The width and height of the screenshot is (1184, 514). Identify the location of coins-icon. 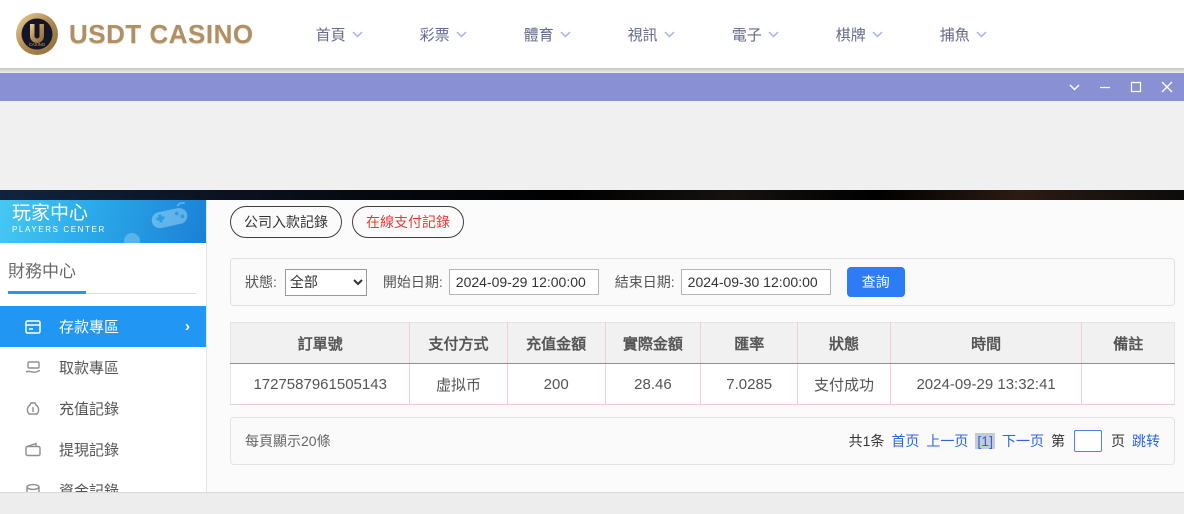
(33, 487).